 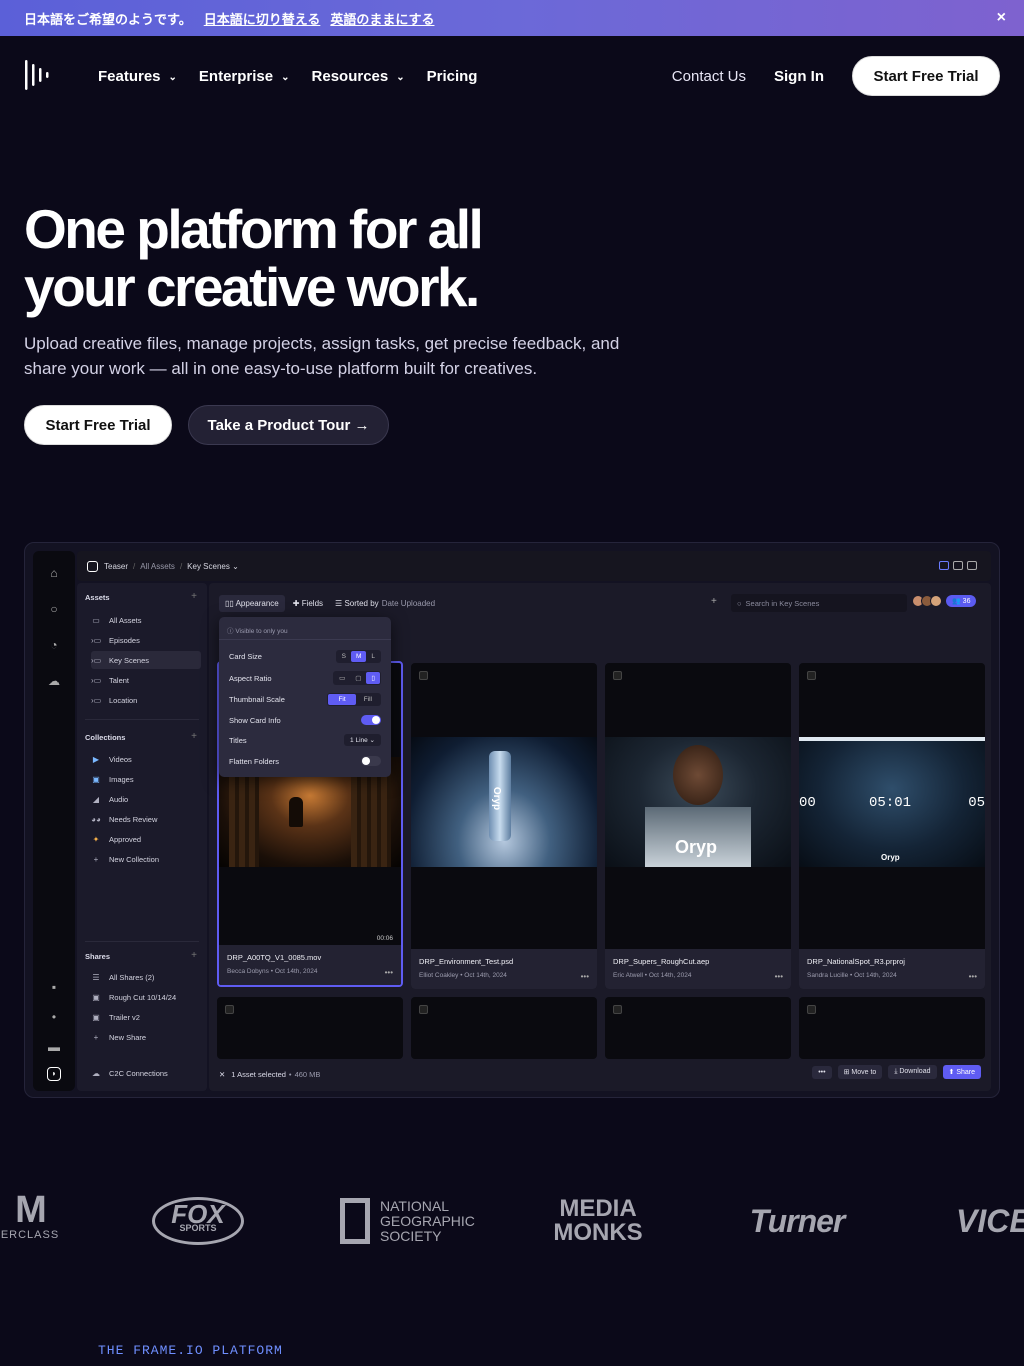 I want to click on layout-toggle-icons, so click(x=958, y=565).